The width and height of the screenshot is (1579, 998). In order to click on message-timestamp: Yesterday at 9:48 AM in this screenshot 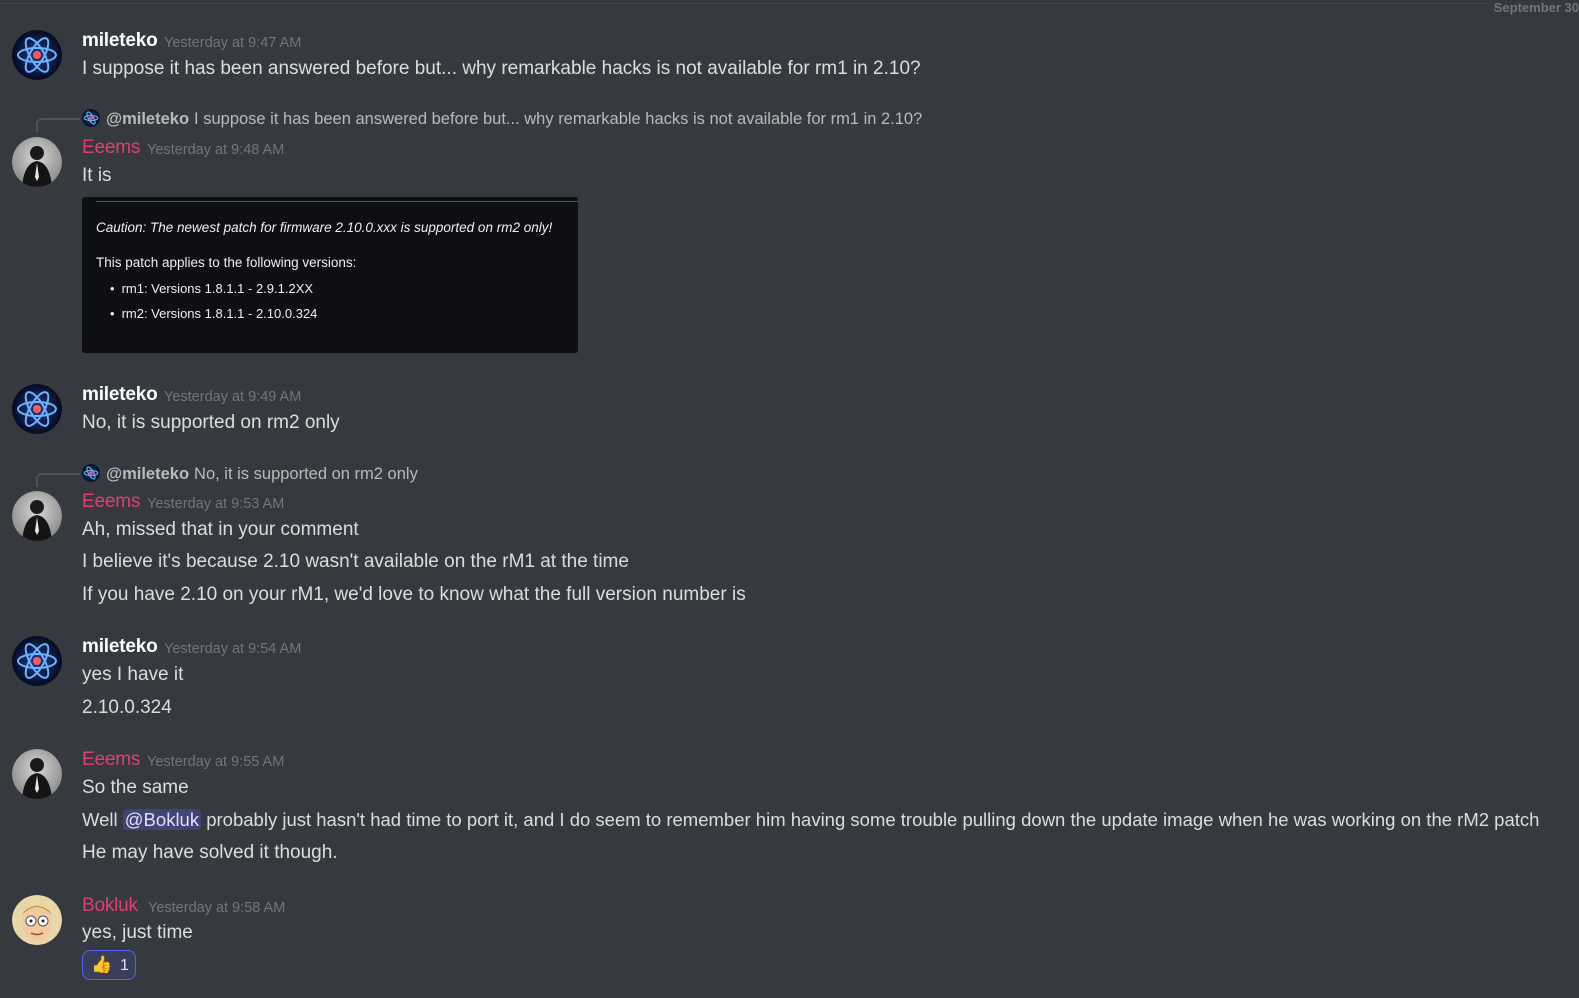, I will do `click(216, 150)`.